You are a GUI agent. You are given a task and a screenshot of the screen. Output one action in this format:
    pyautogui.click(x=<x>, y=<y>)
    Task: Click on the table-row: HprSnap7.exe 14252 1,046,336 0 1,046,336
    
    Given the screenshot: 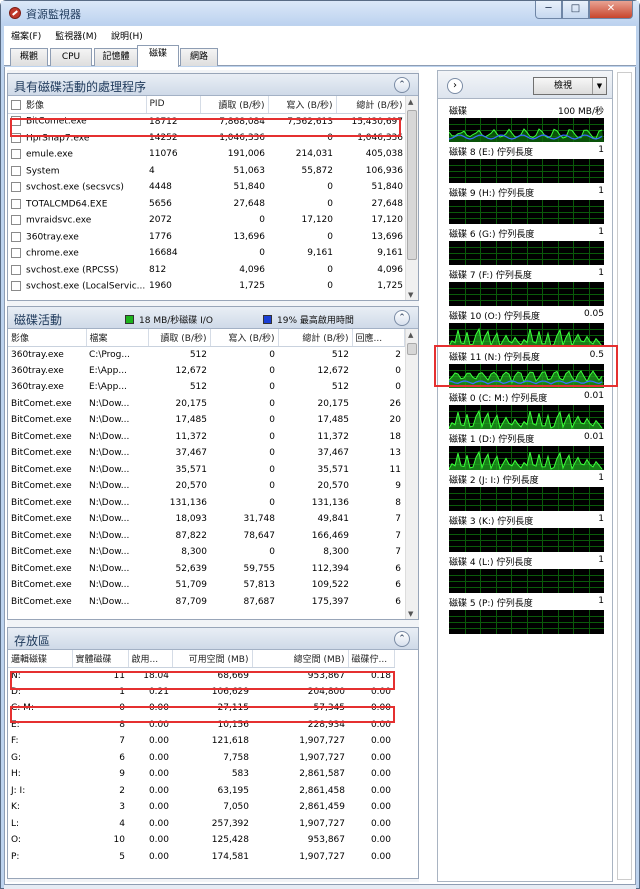 What is the action you would take?
    pyautogui.click(x=207, y=138)
    